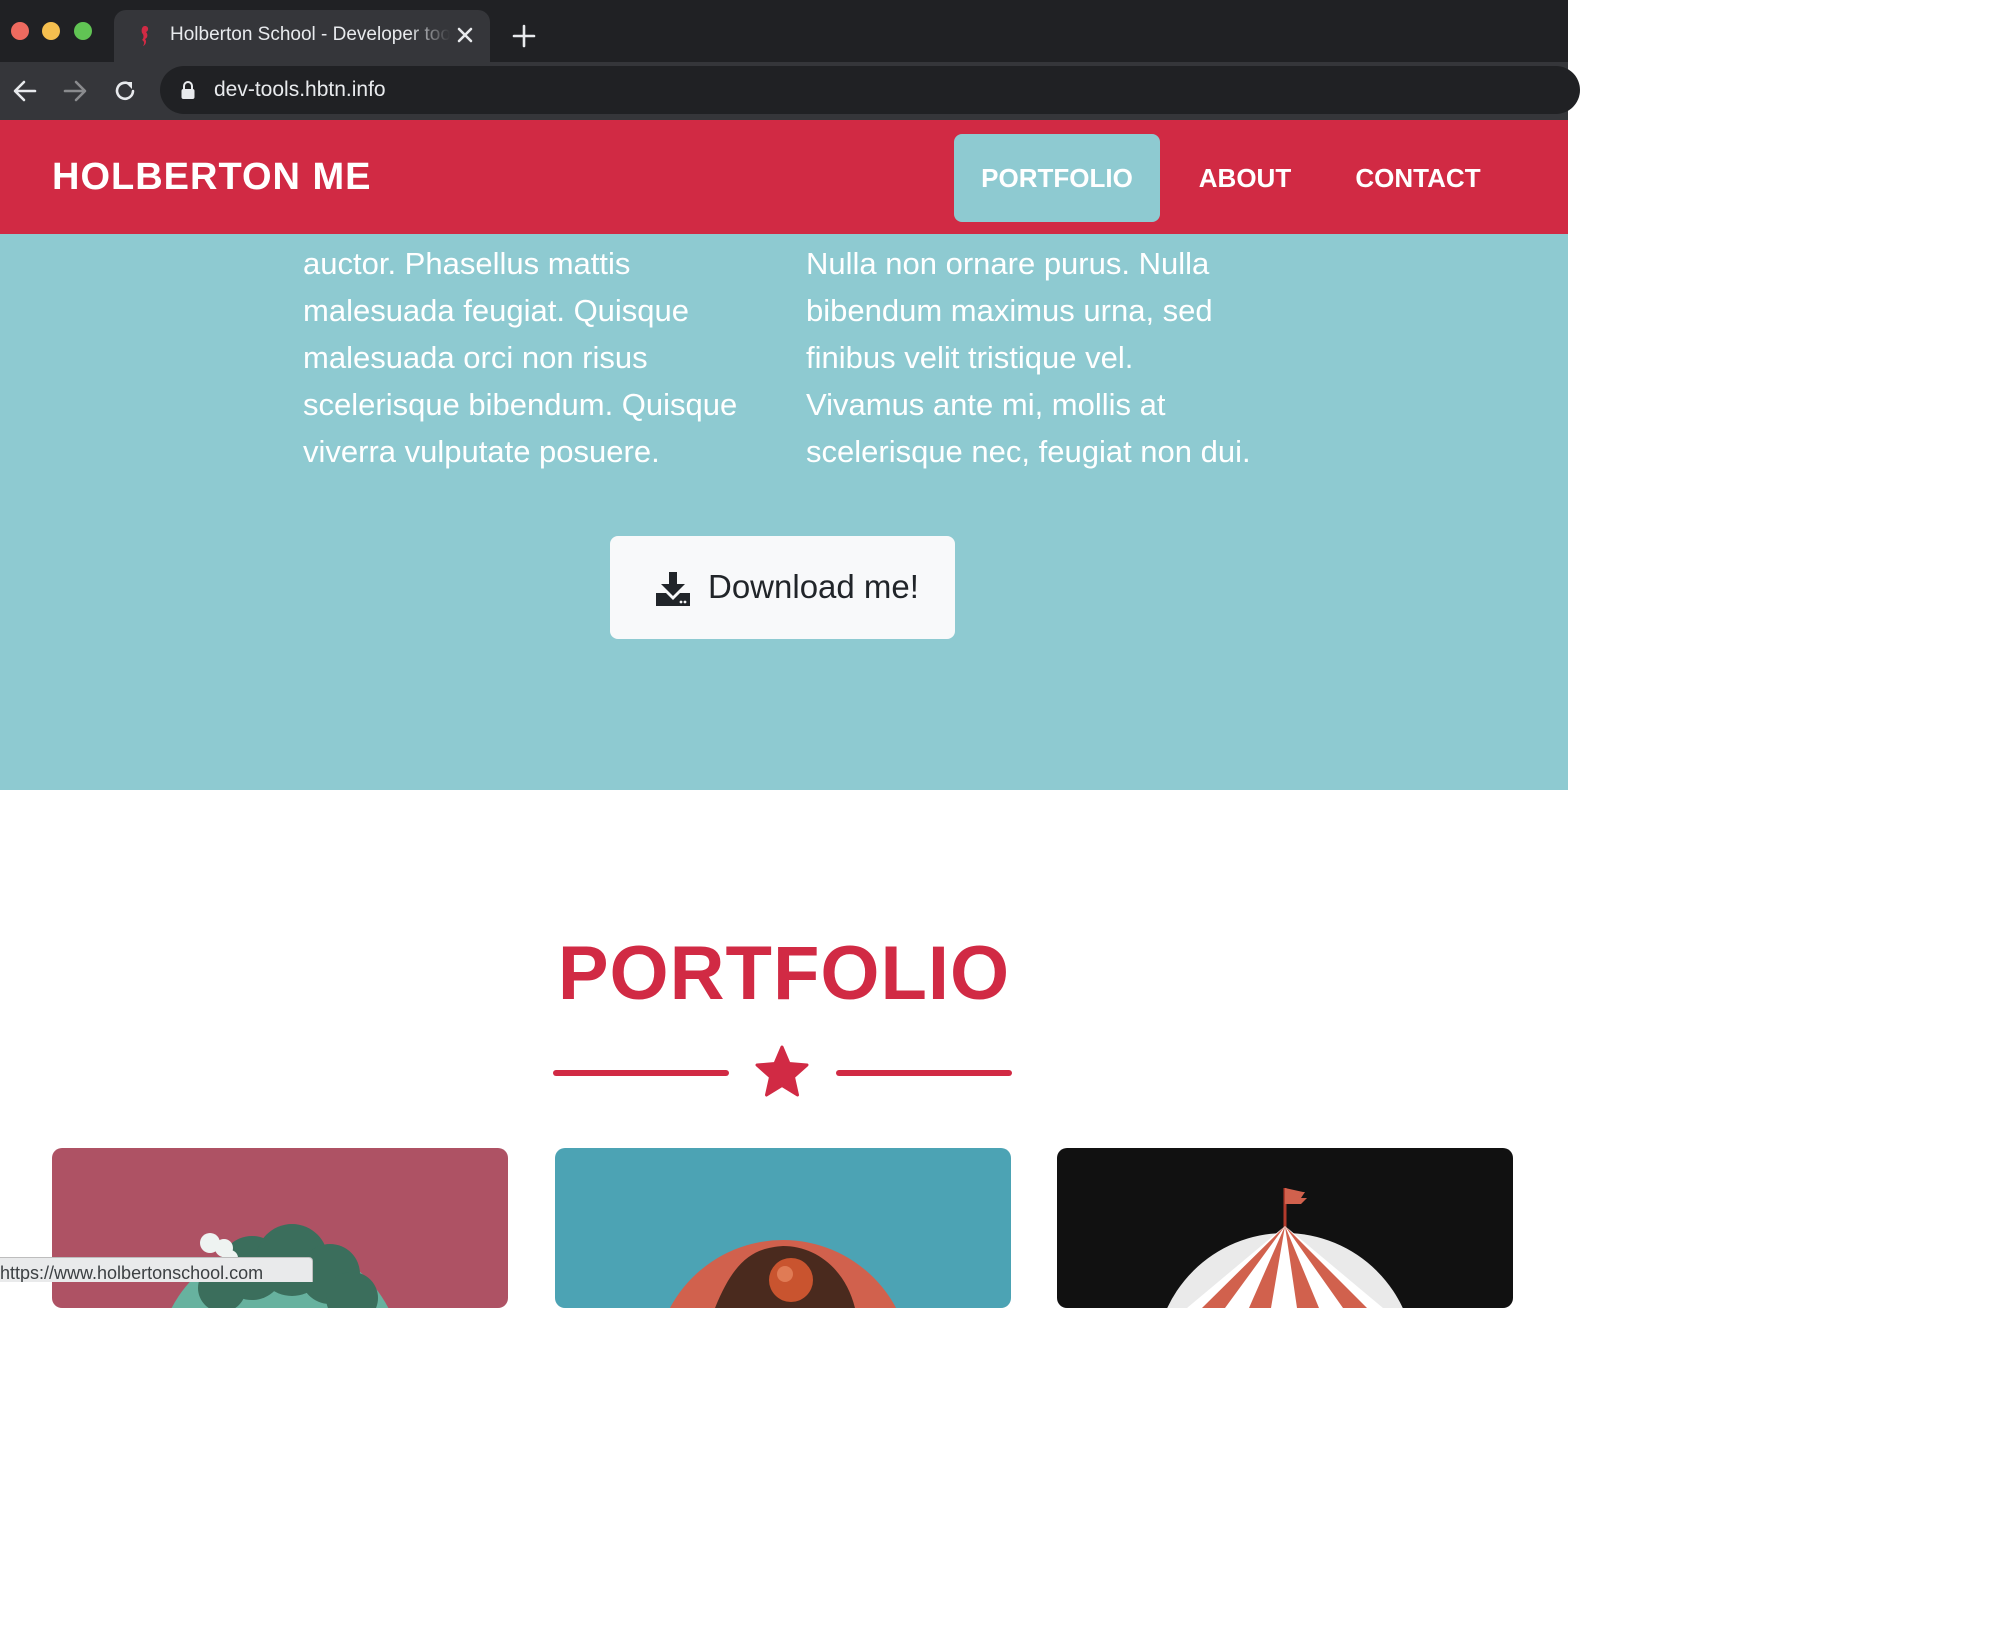  Describe the element at coordinates (784, 177) in the screenshot. I see `site-navbar: HOLBERTON ME PORTFOLIO ABOUT CONTACT` at that location.